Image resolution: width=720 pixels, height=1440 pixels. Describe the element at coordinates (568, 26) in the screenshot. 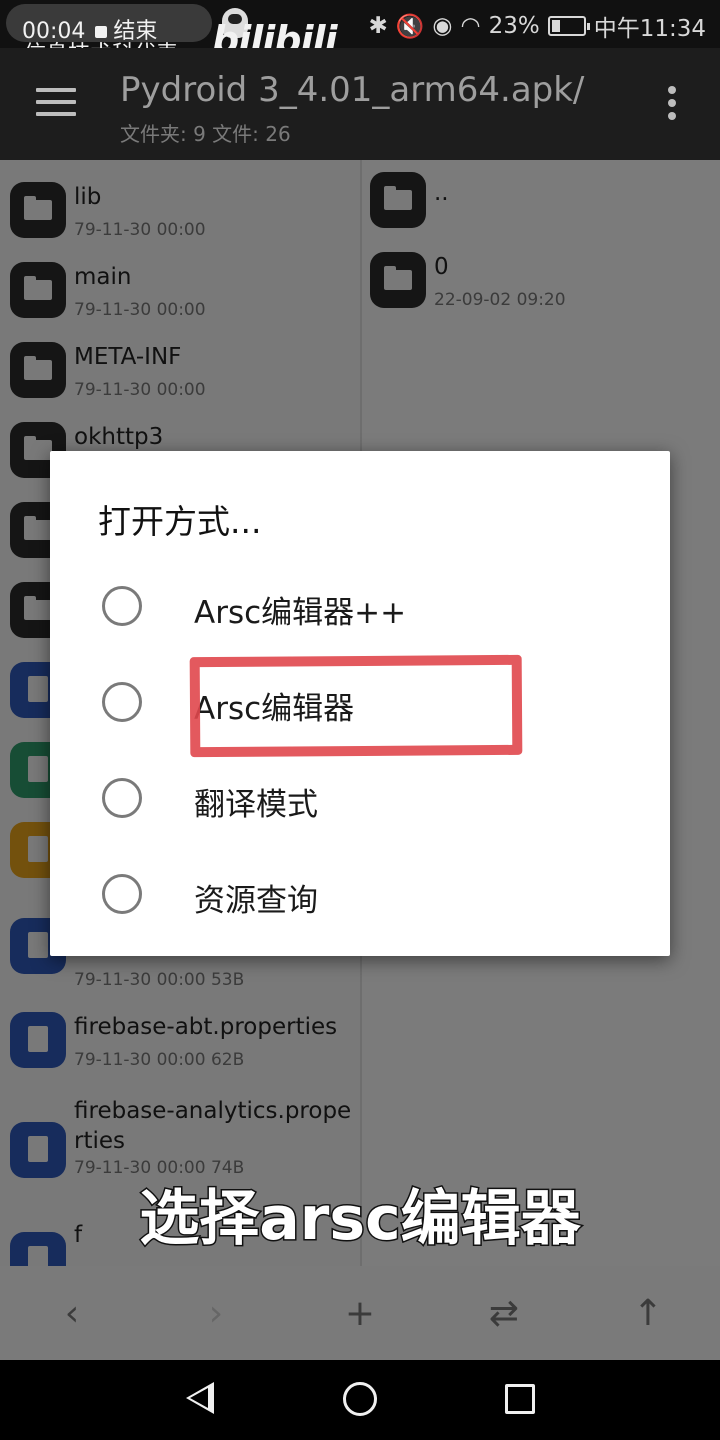

I see `battery-icon` at that location.